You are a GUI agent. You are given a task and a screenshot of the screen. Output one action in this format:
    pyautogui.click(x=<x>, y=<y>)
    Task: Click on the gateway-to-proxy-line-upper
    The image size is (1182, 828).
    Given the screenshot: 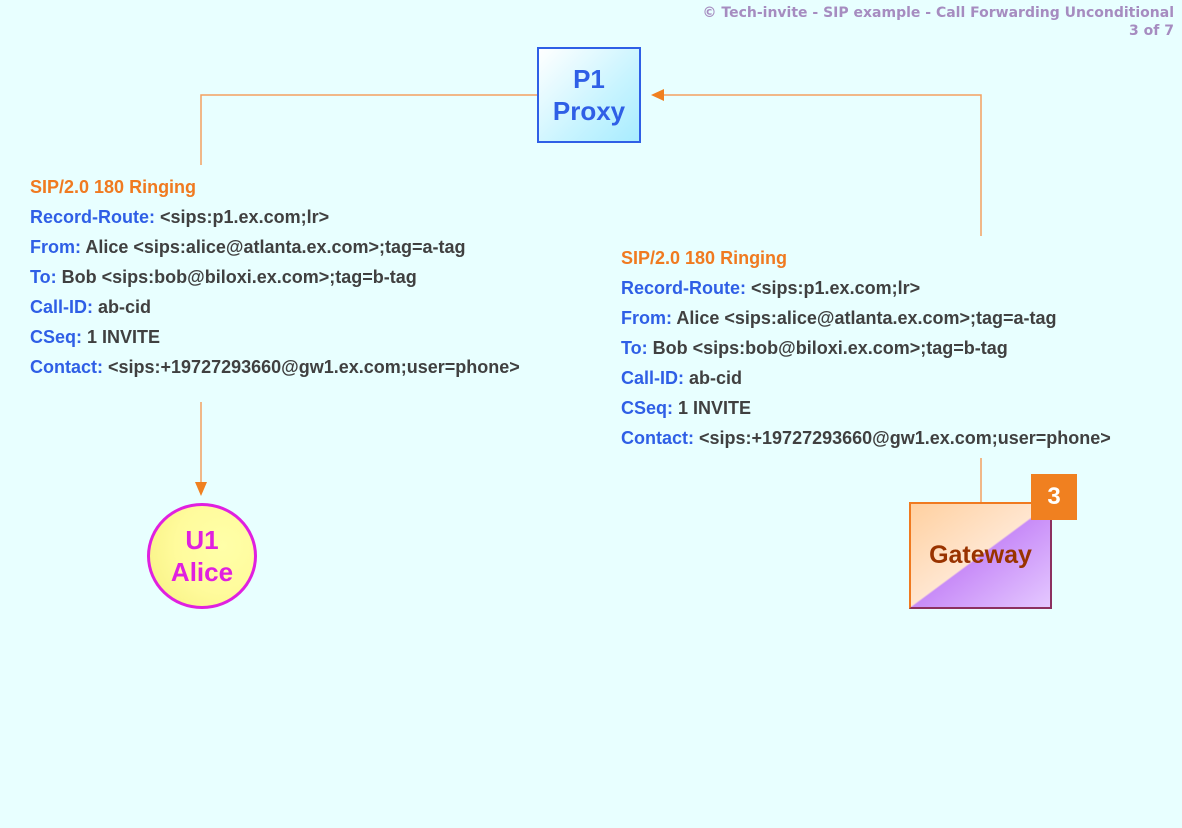 What is the action you would take?
    pyautogui.click(x=823, y=165)
    